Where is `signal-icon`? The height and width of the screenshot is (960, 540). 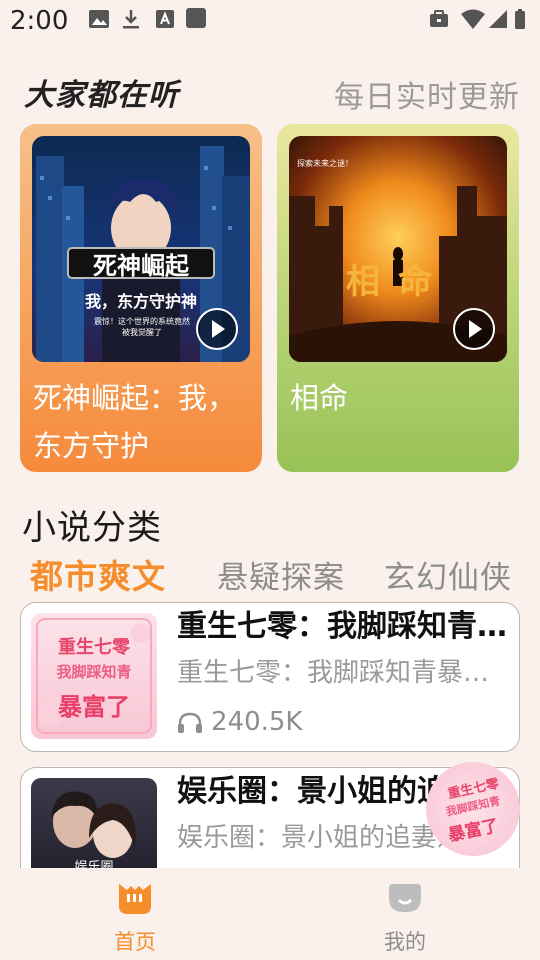 signal-icon is located at coordinates (498, 19).